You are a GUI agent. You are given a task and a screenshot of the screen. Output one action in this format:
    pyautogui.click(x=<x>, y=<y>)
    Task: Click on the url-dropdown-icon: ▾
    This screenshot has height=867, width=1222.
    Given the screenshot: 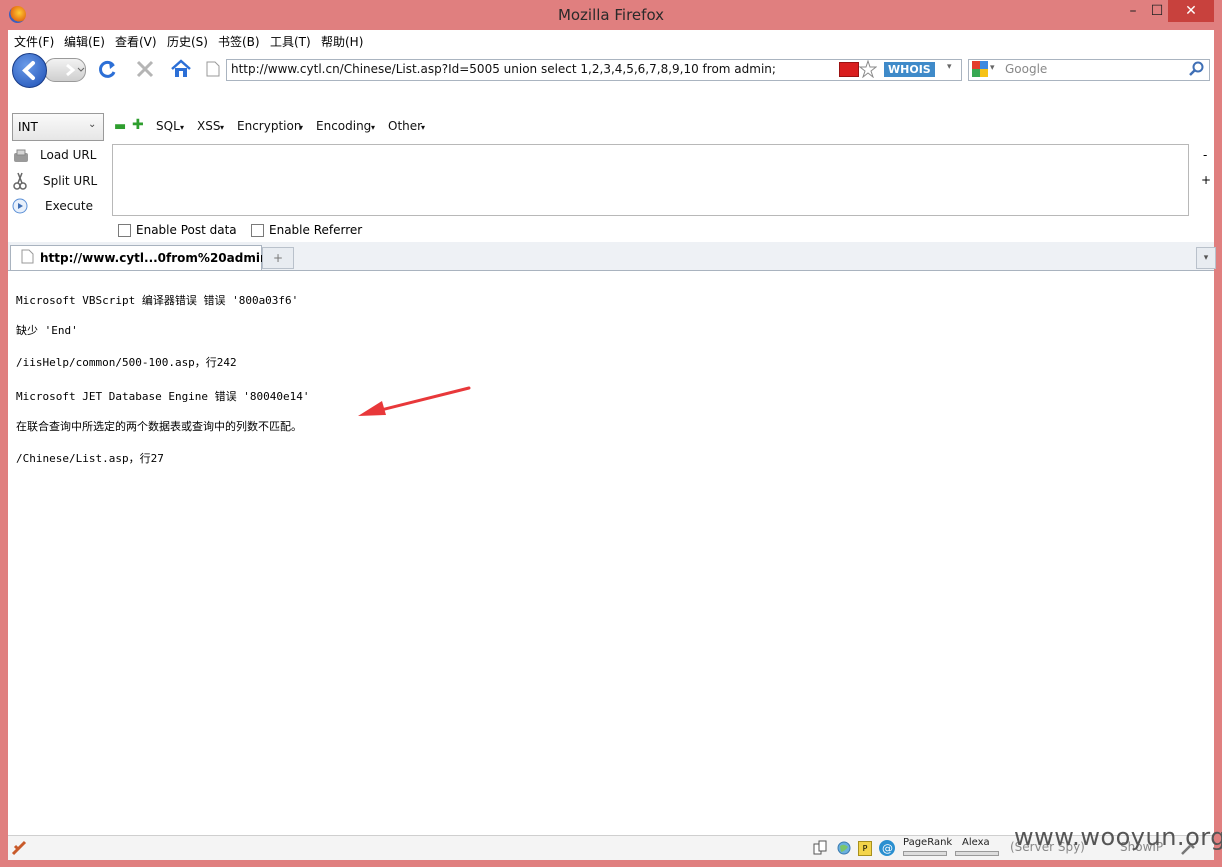 What is the action you would take?
    pyautogui.click(x=949, y=67)
    